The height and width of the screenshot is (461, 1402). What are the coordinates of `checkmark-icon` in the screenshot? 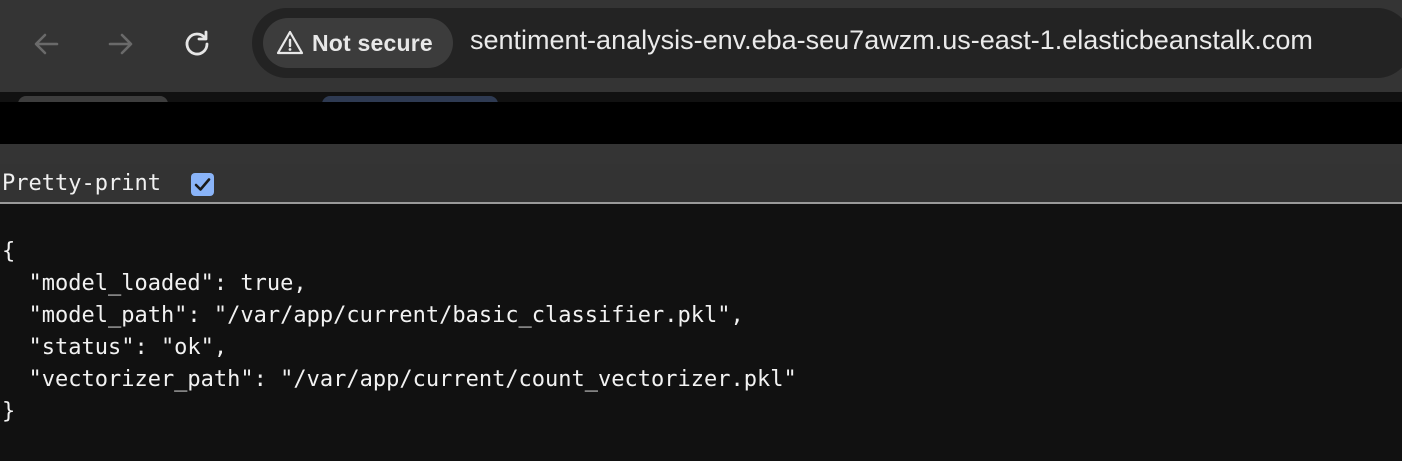 It's located at (202, 184).